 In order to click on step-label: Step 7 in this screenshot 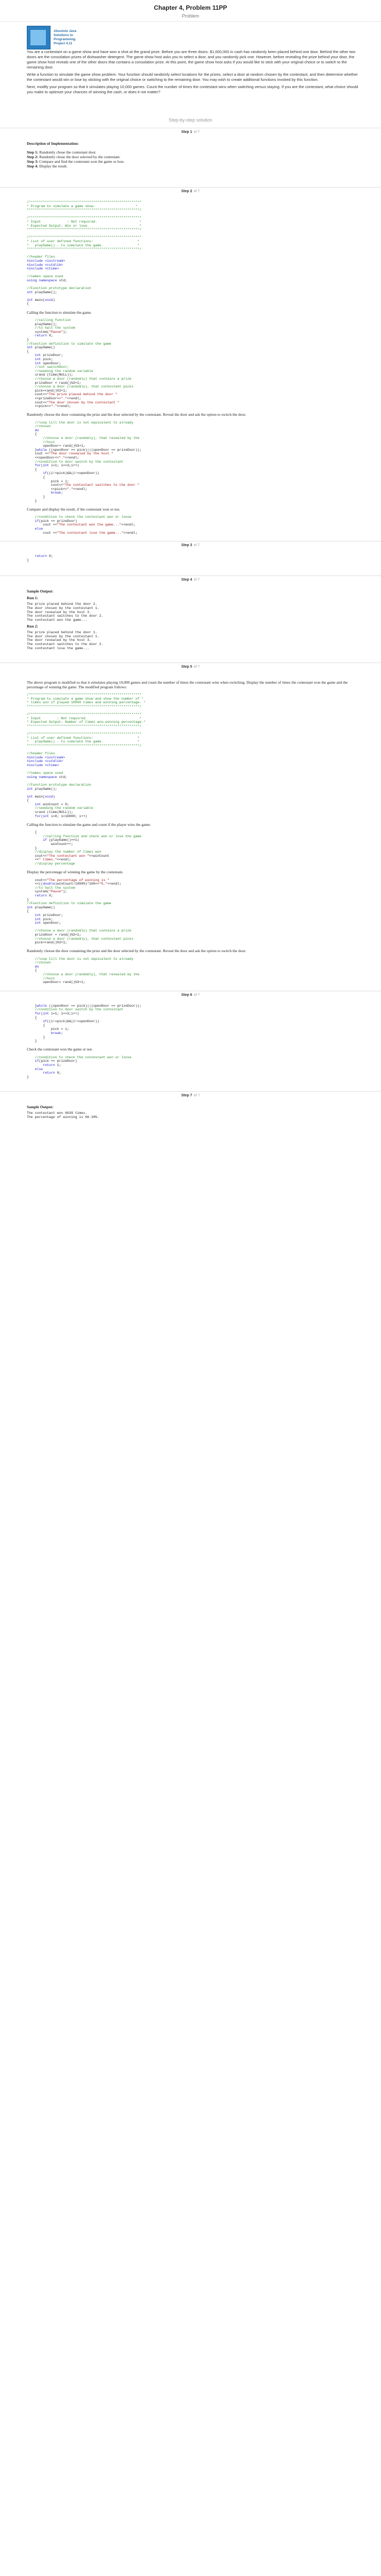, I will do `click(187, 1096)`.